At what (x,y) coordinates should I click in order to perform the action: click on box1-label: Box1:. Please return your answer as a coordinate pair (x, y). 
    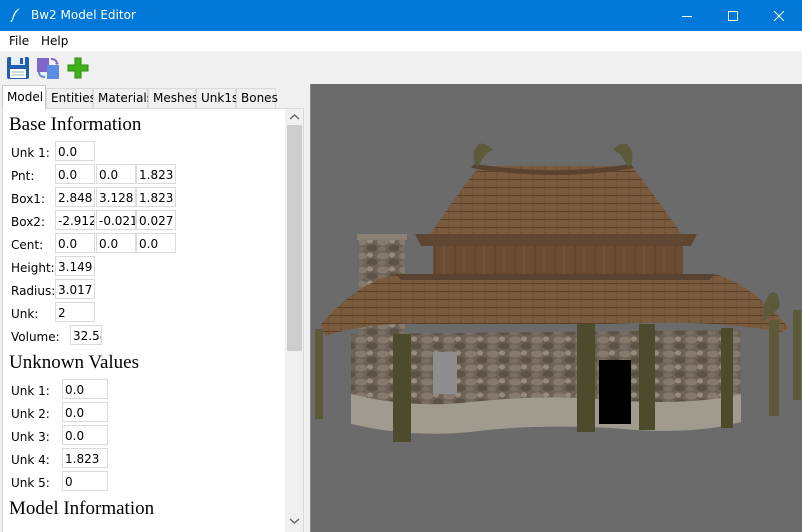
    Looking at the image, I should click on (28, 199).